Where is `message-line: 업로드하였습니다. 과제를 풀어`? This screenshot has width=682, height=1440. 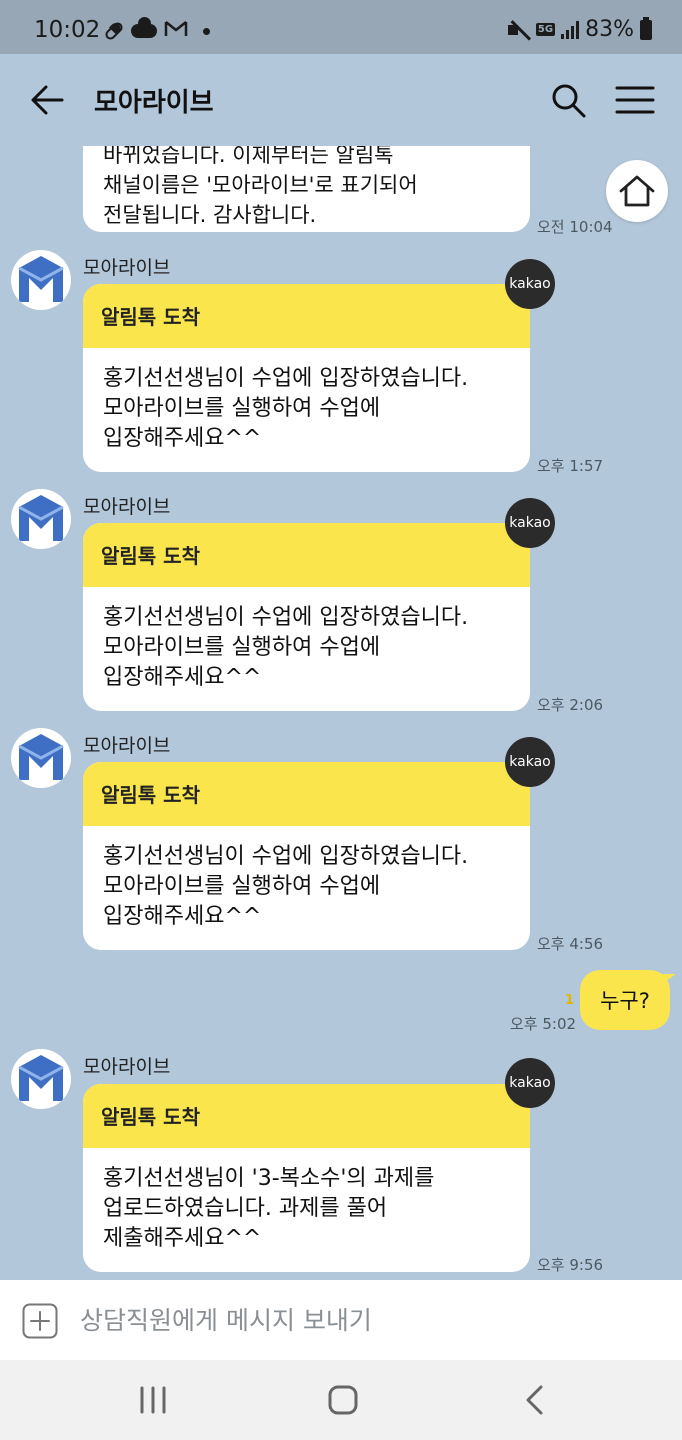
message-line: 업로드하였습니다. 과제를 풀어 is located at coordinates (245, 1208).